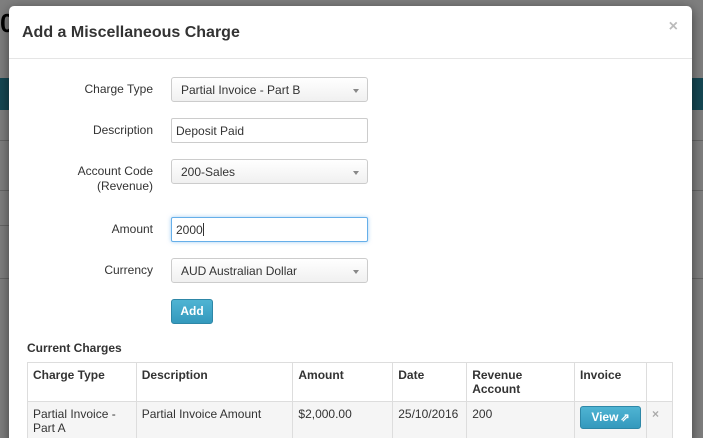 The image size is (703, 438). Describe the element at coordinates (350, 32) in the screenshot. I see `modal-header: Add a Miscellaneous Charge ×` at that location.